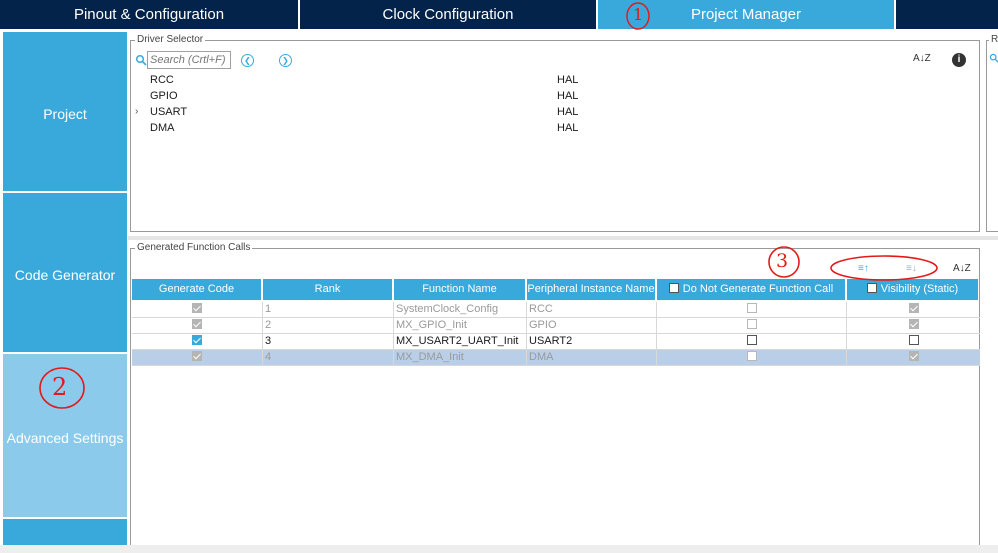 The image size is (998, 553). Describe the element at coordinates (327, 289) in the screenshot. I see `column-rank: Rank` at that location.